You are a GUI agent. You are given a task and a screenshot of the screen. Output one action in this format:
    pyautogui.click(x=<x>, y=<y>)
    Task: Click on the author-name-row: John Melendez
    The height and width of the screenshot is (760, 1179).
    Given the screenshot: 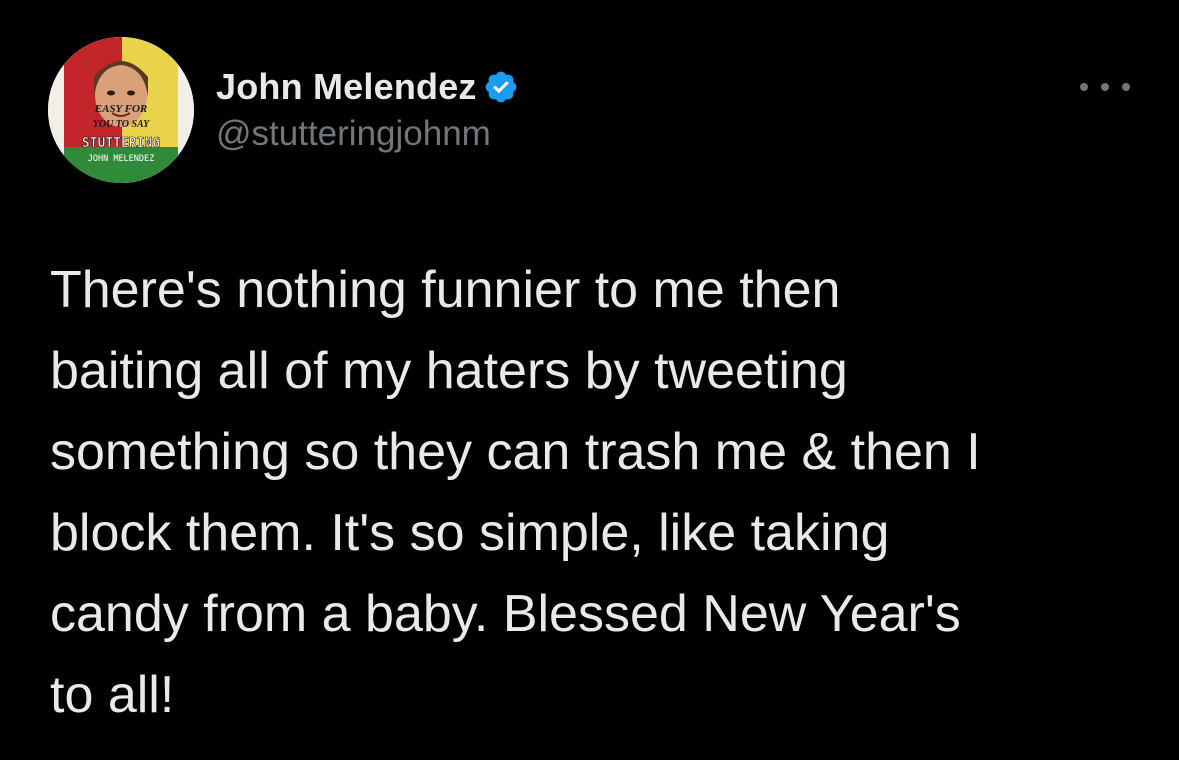 What is the action you would take?
    pyautogui.click(x=367, y=87)
    